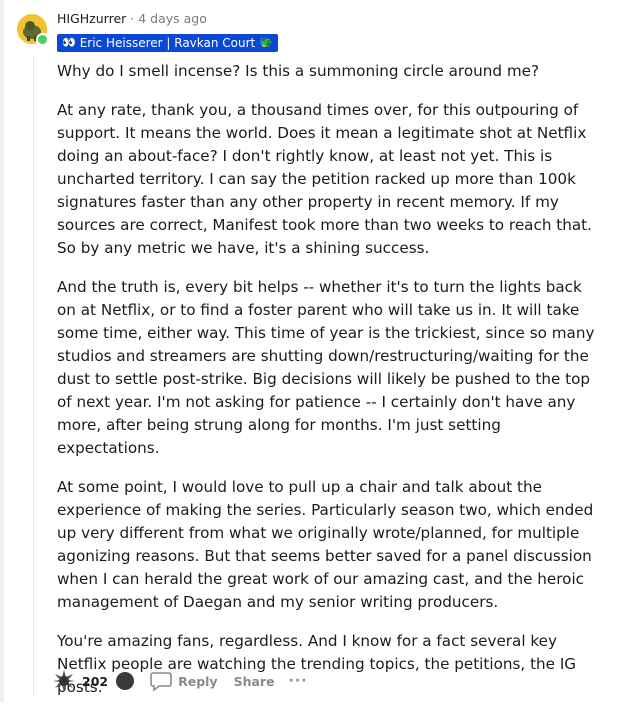 This screenshot has height=715, width=622. Describe the element at coordinates (64, 681) in the screenshot. I see `award-upvote-icon` at that location.